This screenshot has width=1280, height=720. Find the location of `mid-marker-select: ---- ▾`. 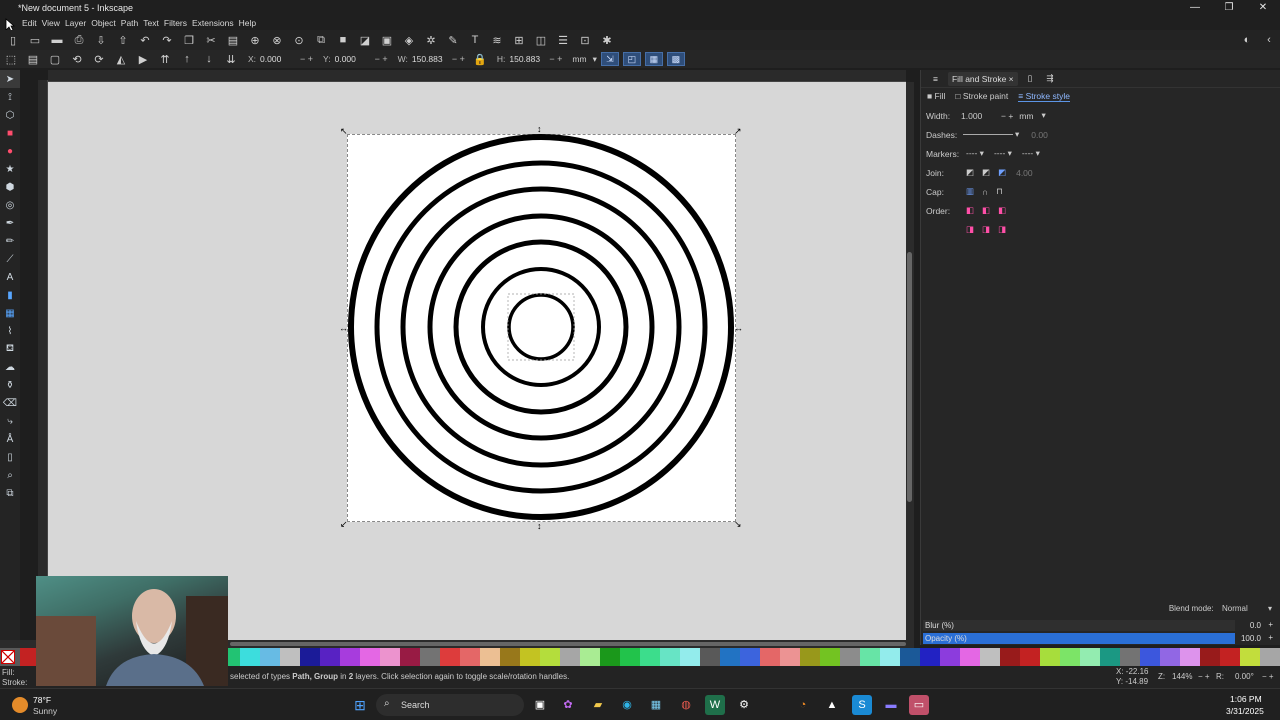

mid-marker-select: ---- ▾ is located at coordinates (1003, 153).